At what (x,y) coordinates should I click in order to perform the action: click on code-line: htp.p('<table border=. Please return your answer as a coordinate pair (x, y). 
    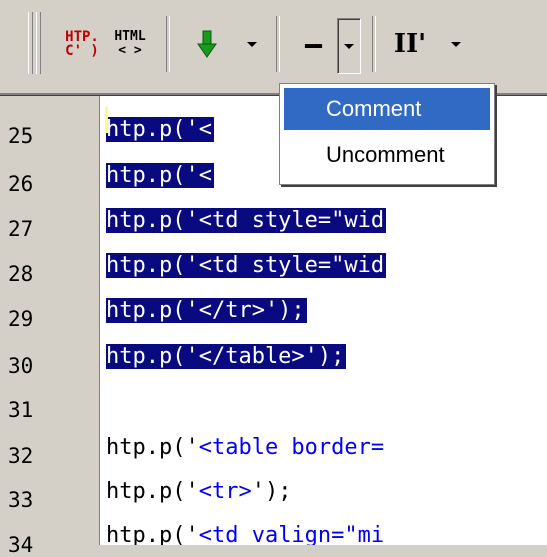
    Looking at the image, I should click on (245, 448).